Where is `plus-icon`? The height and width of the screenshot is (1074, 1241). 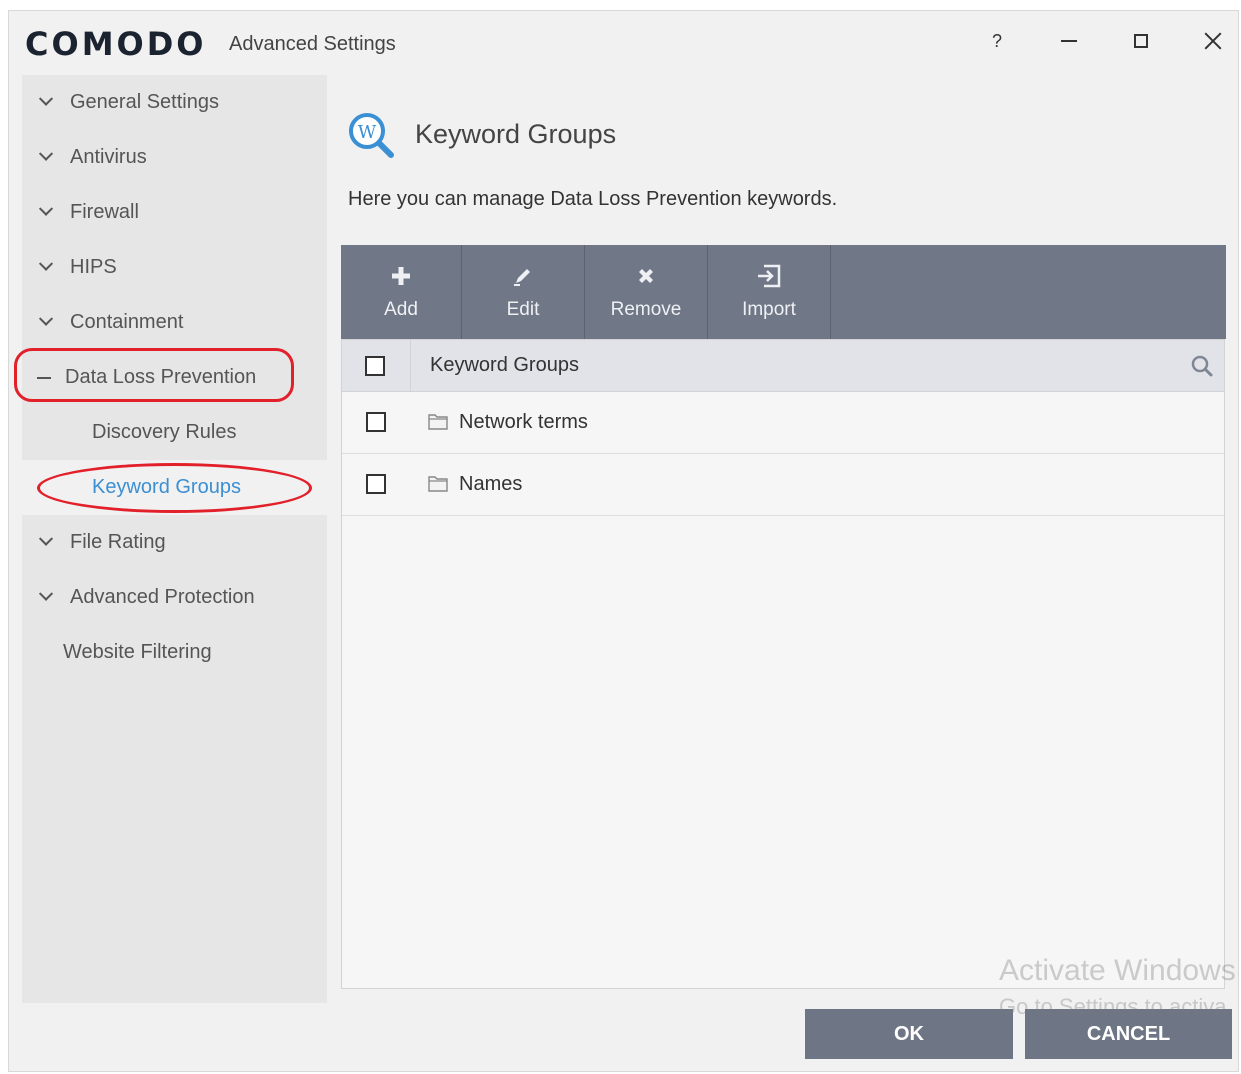 plus-icon is located at coordinates (401, 276).